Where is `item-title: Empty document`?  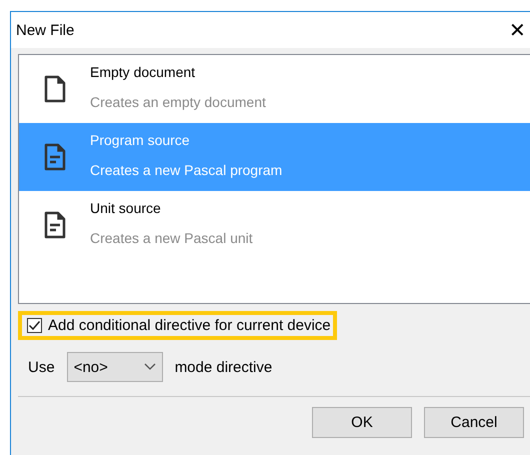 item-title: Empty document is located at coordinates (143, 72).